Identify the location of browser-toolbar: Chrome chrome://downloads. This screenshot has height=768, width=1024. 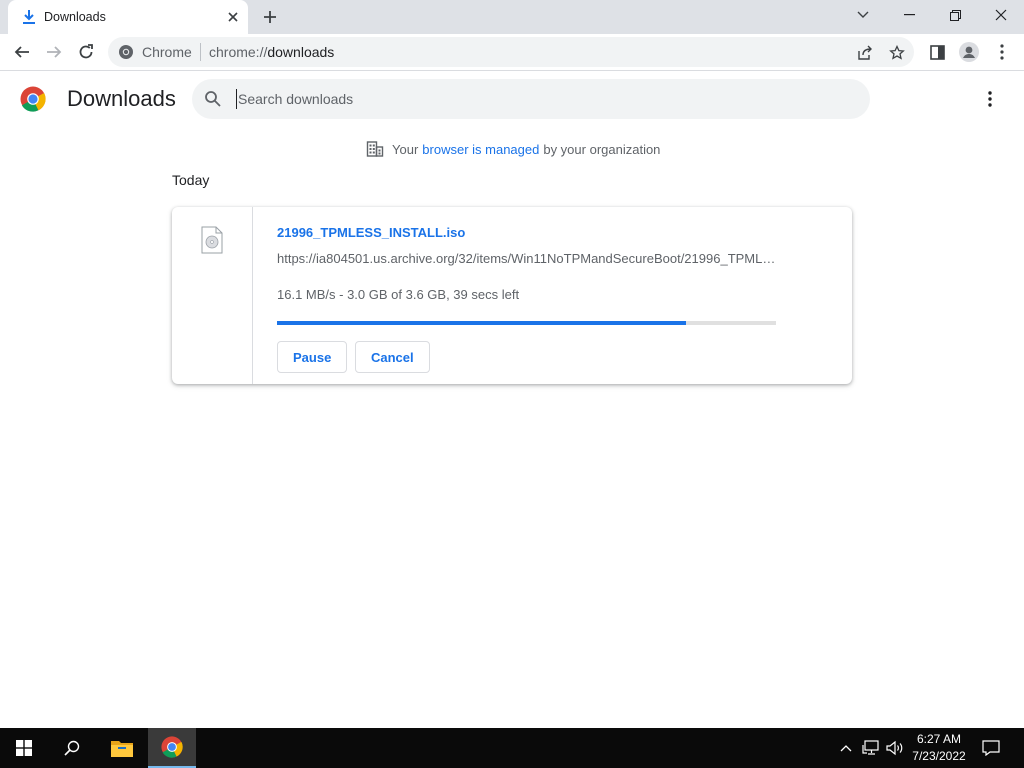
(512, 52).